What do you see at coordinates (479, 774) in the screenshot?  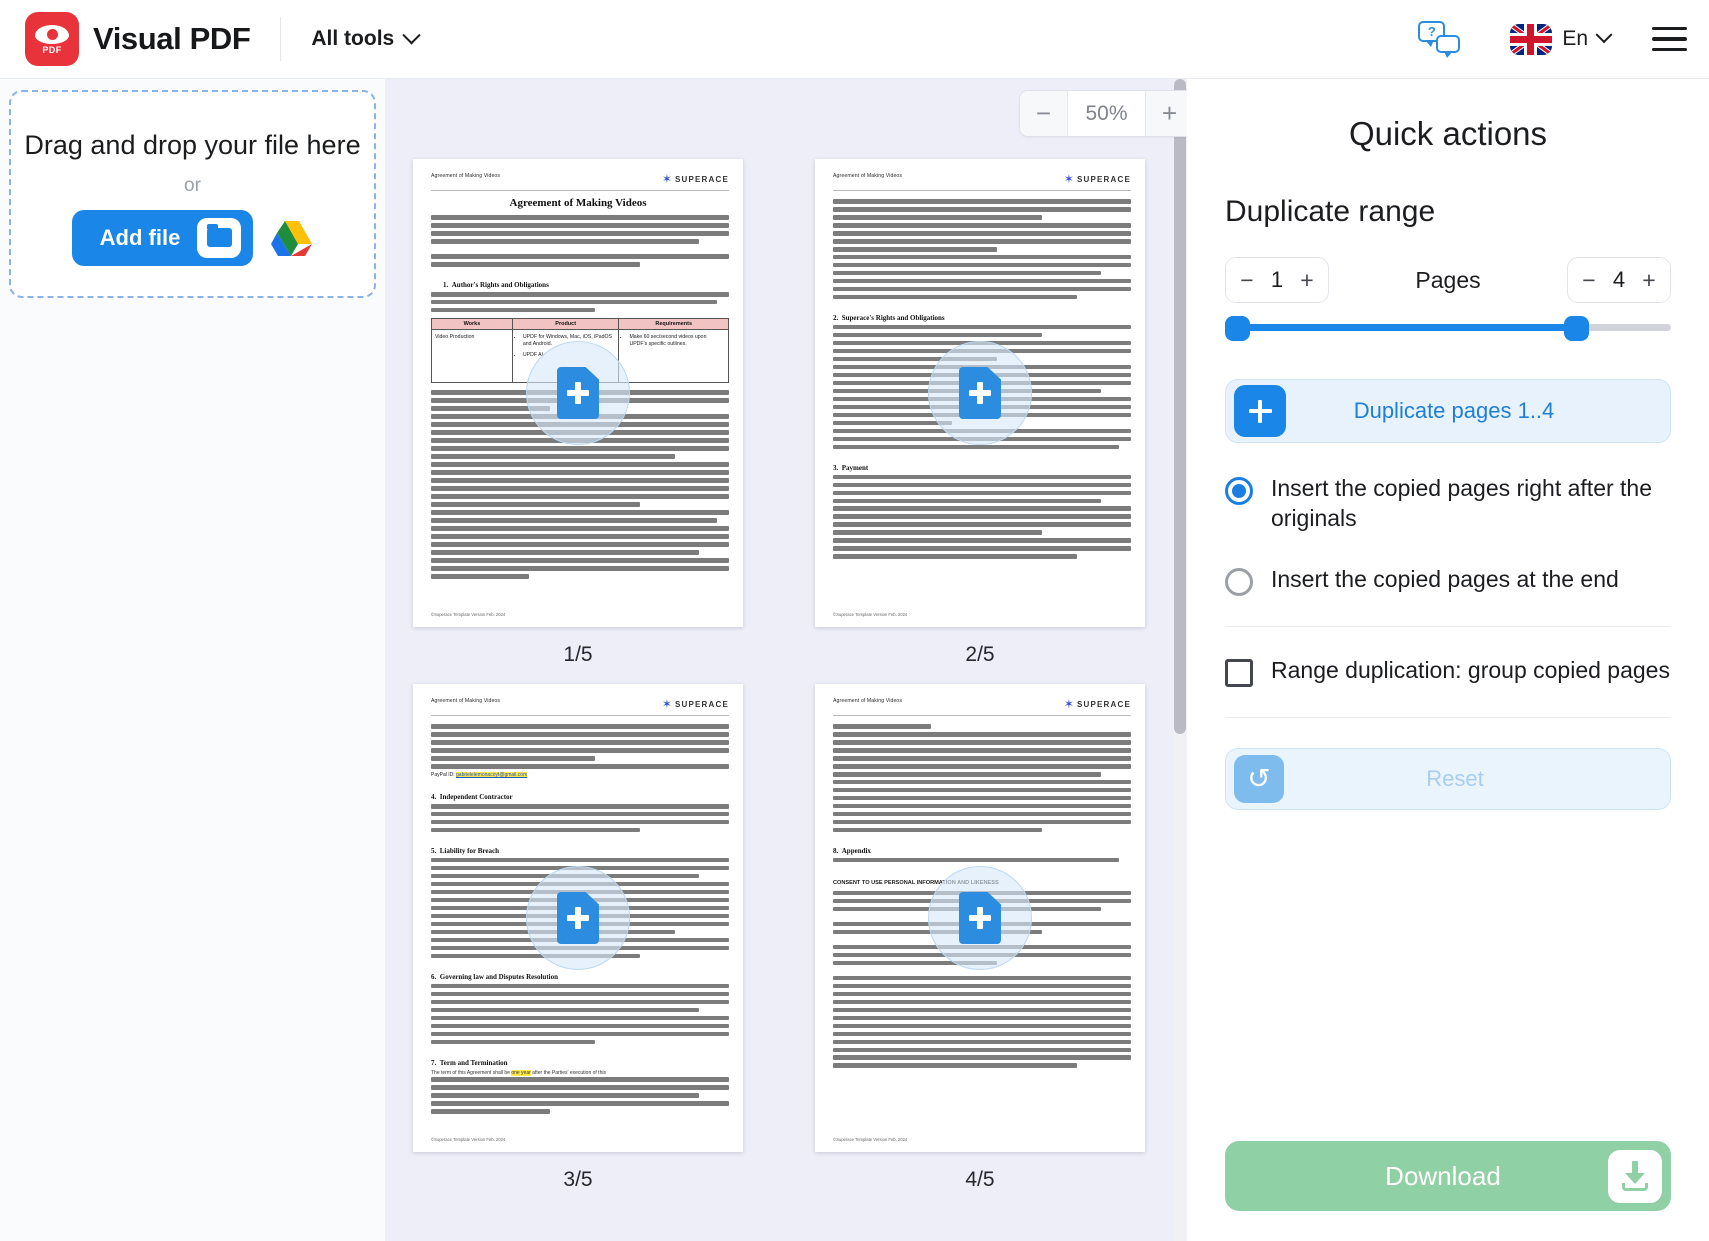 I see `paypal-line: PayPal ID: gabrielelemonacoyt@gmail.com` at bounding box center [479, 774].